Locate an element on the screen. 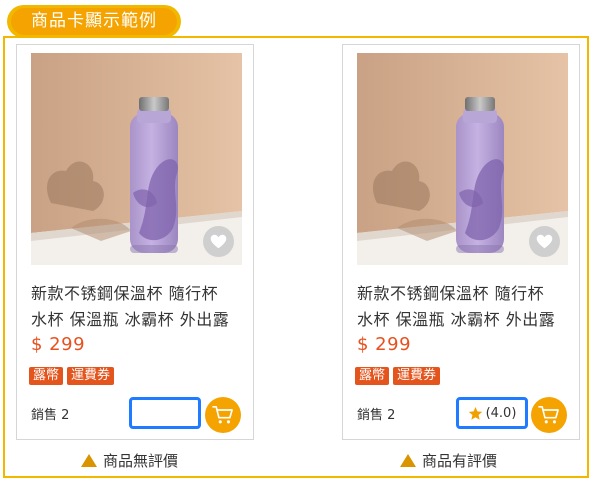  caption-text: 商品有評價 is located at coordinates (460, 461).